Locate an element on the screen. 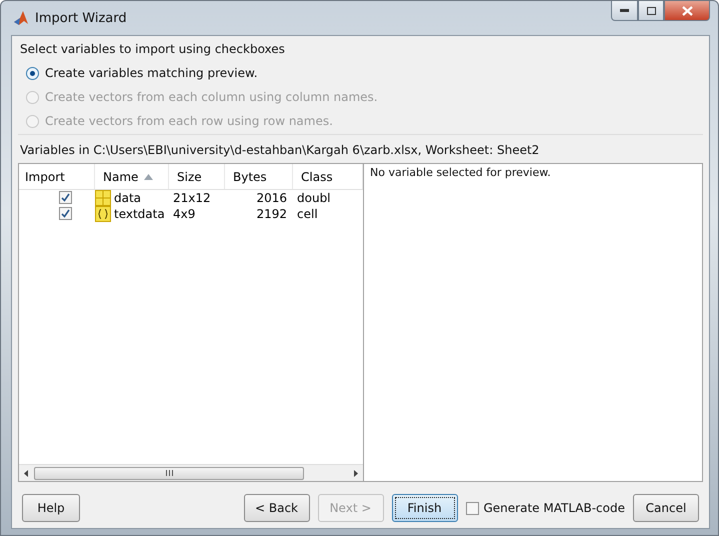  column-header: Name is located at coordinates (132, 176).